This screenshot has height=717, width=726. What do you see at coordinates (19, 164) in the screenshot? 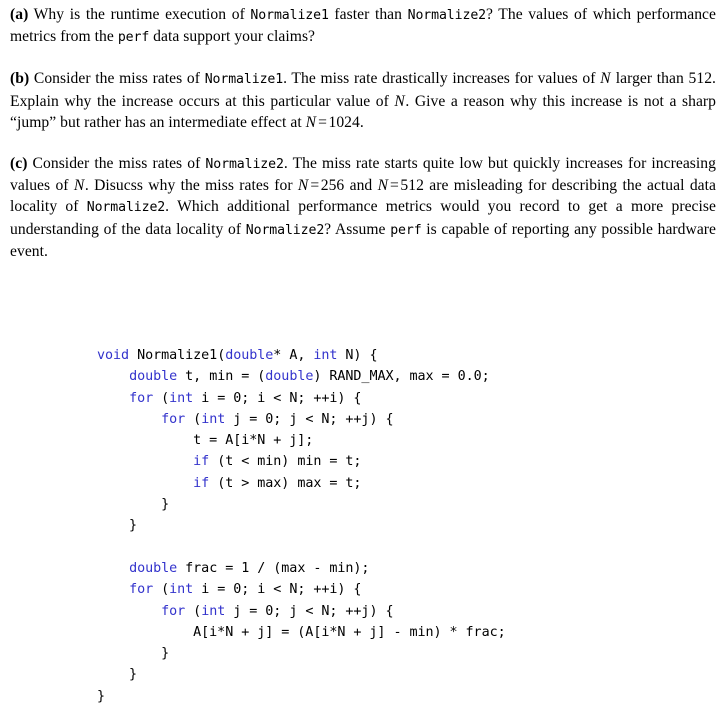
I see `question-label: (c)` at bounding box center [19, 164].